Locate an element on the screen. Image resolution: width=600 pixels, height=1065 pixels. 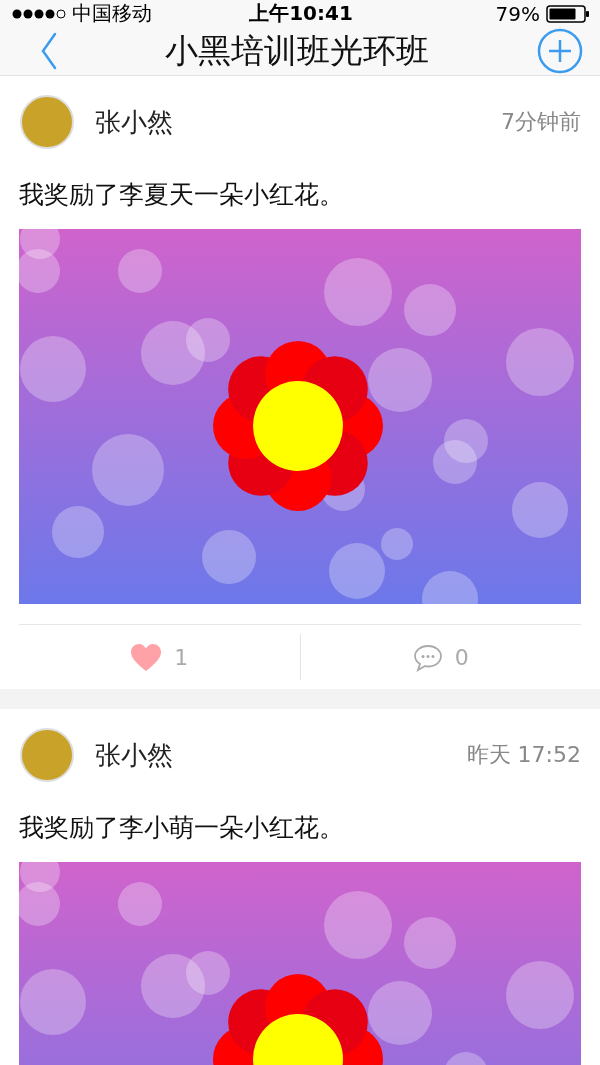
back-icon is located at coordinates (49, 51).